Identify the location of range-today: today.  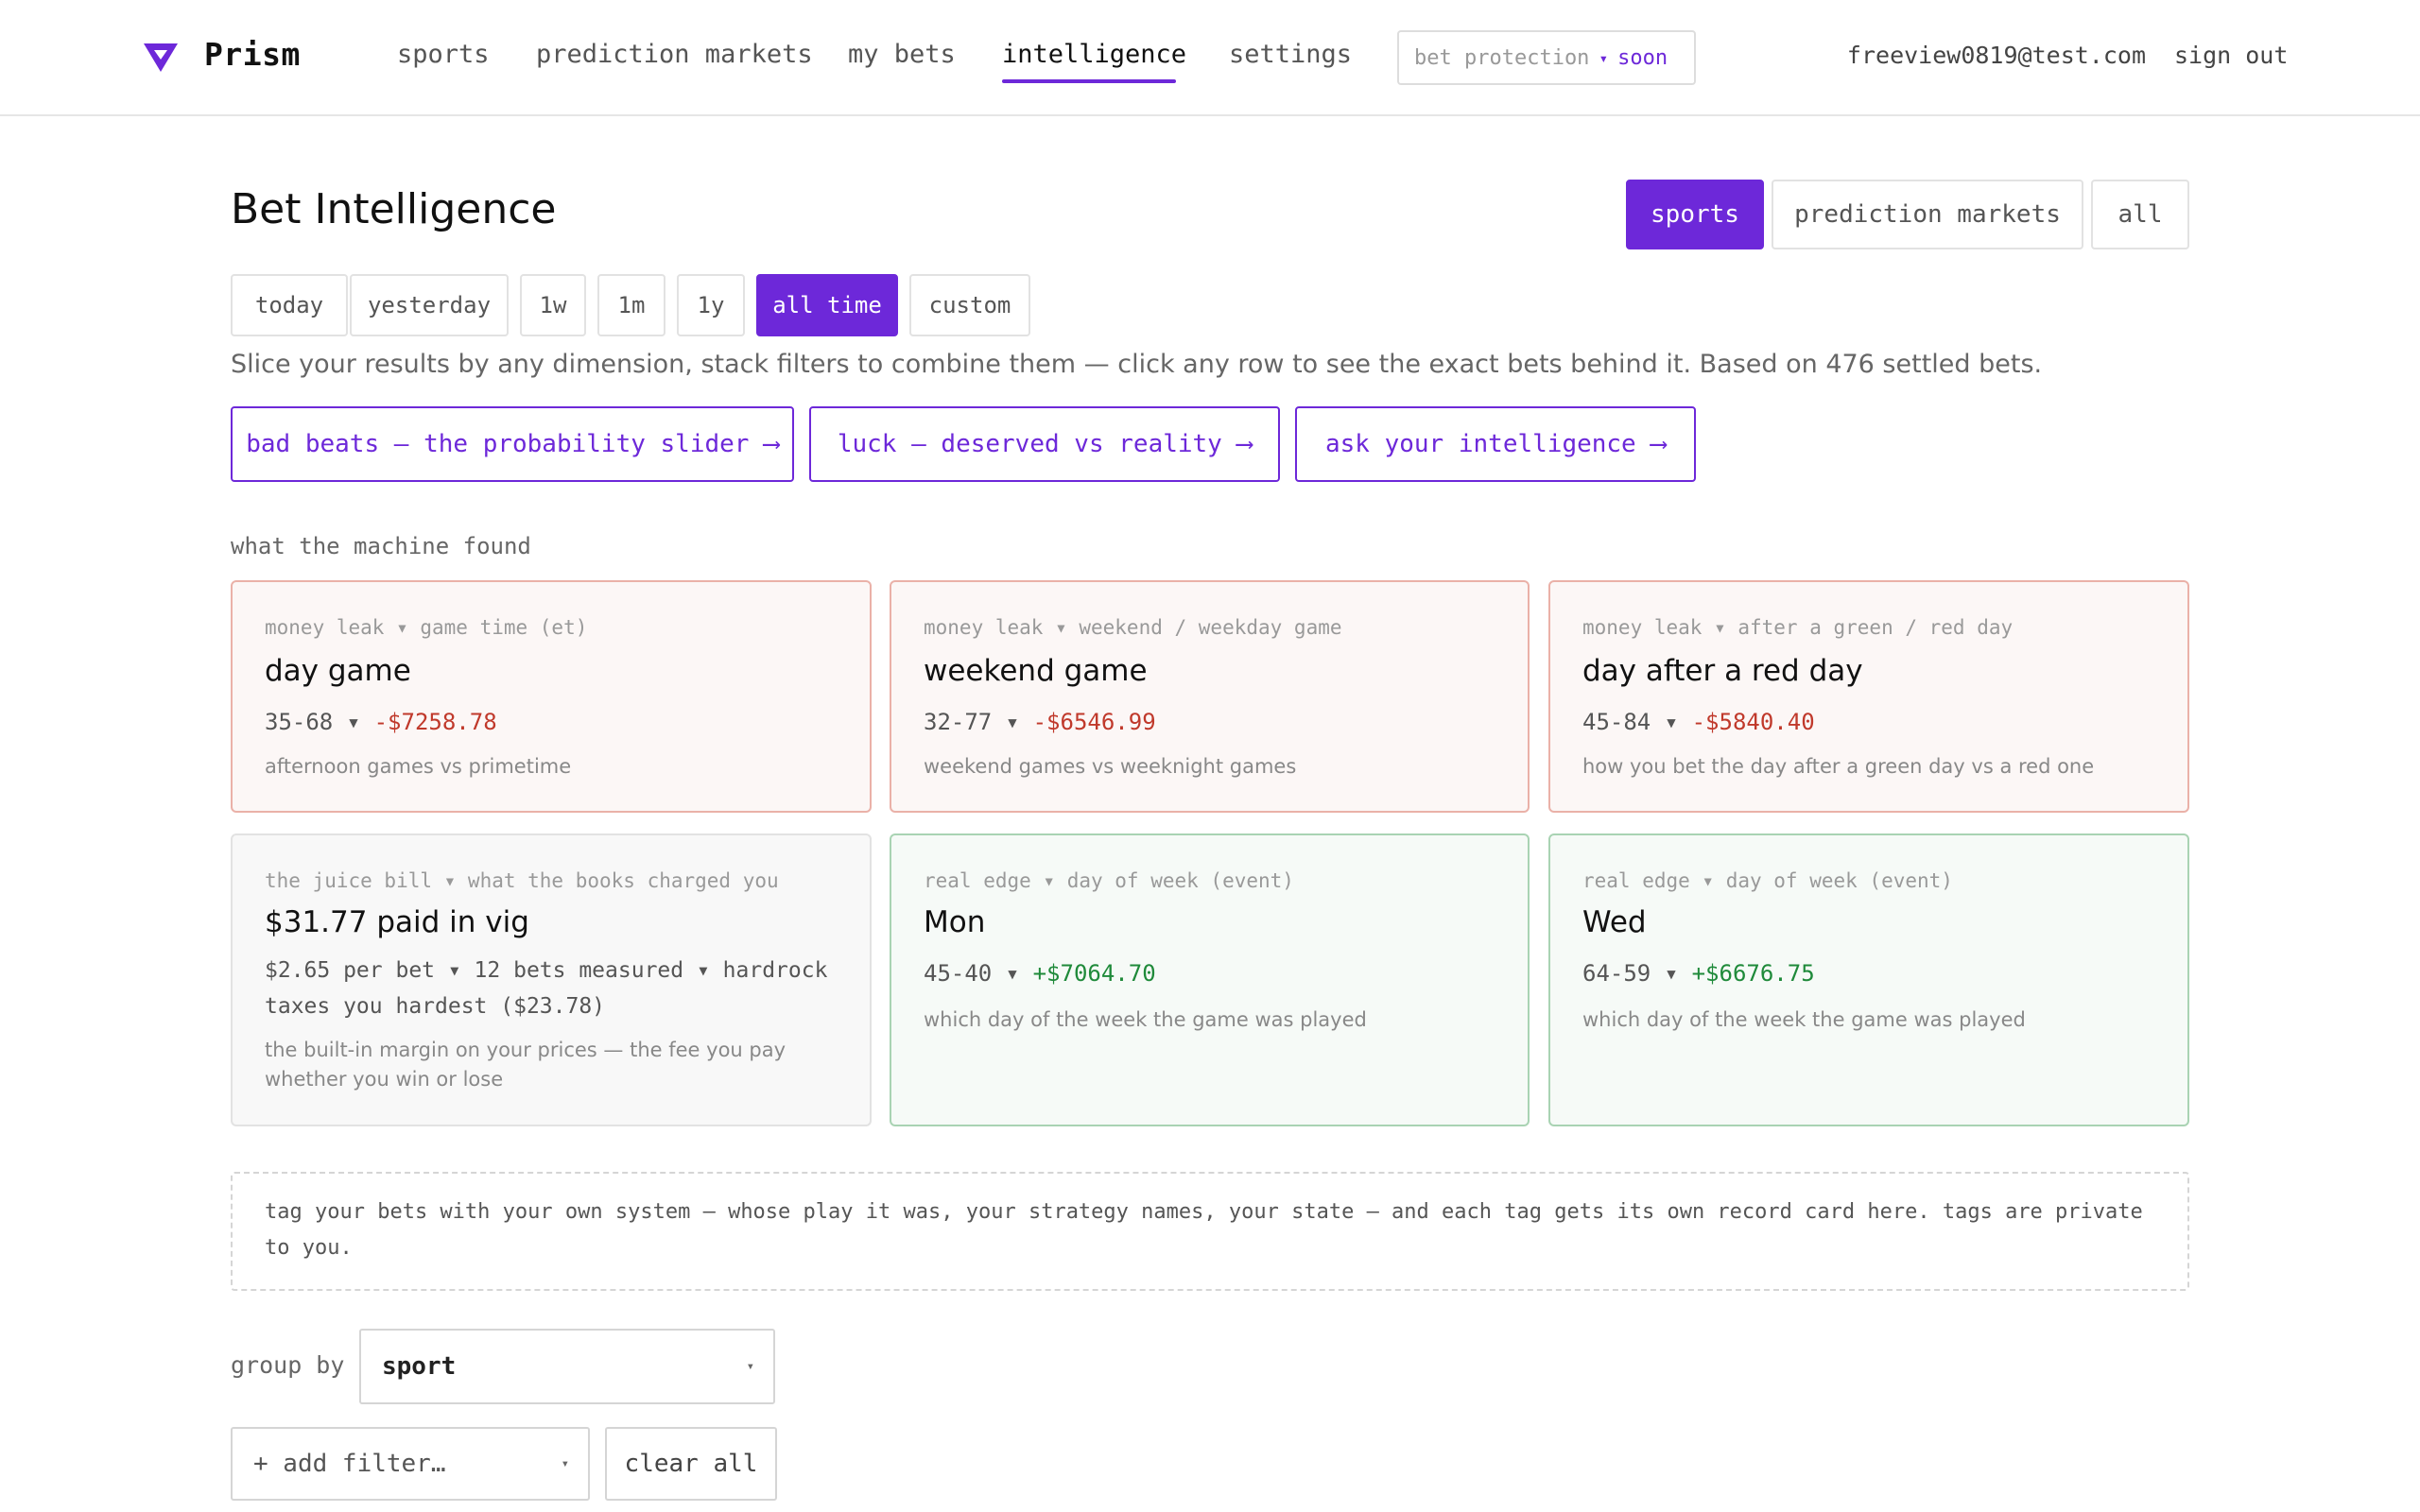
(289, 305).